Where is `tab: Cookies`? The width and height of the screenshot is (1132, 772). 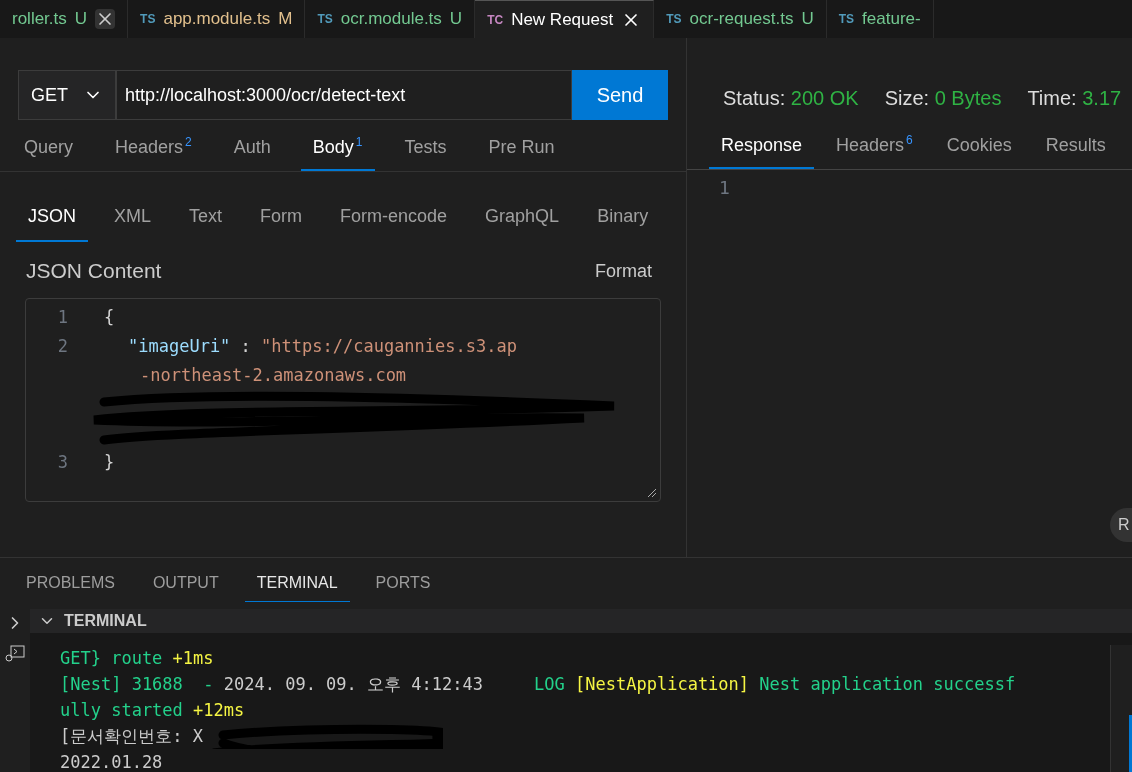 tab: Cookies is located at coordinates (979, 146).